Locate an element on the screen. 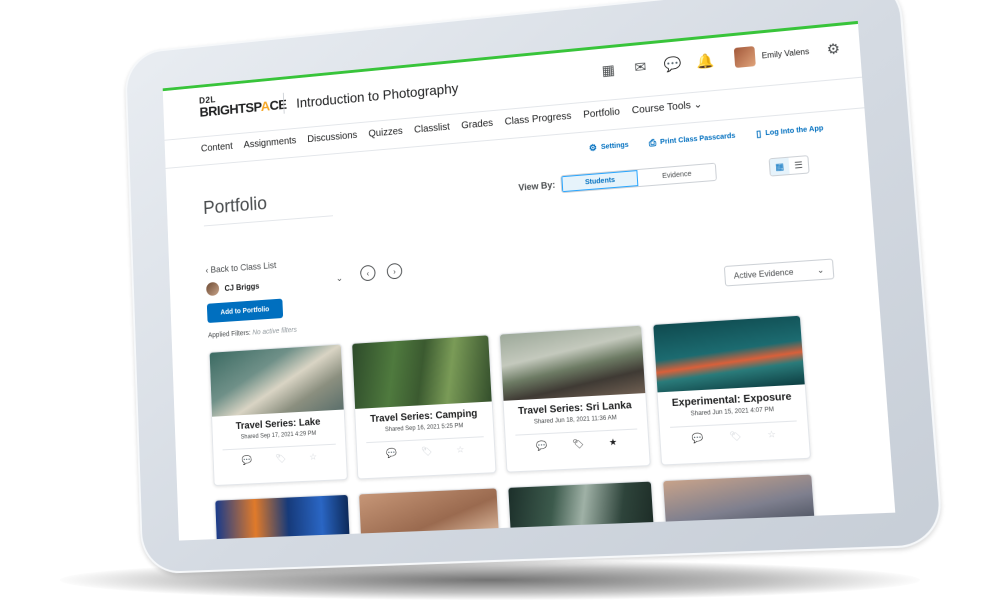 Image resolution: width=995 pixels, height=606 pixels. header-icons: ▦ ✉ 💬 🔔 Emily Valens ⚙ is located at coordinates (721, 59).